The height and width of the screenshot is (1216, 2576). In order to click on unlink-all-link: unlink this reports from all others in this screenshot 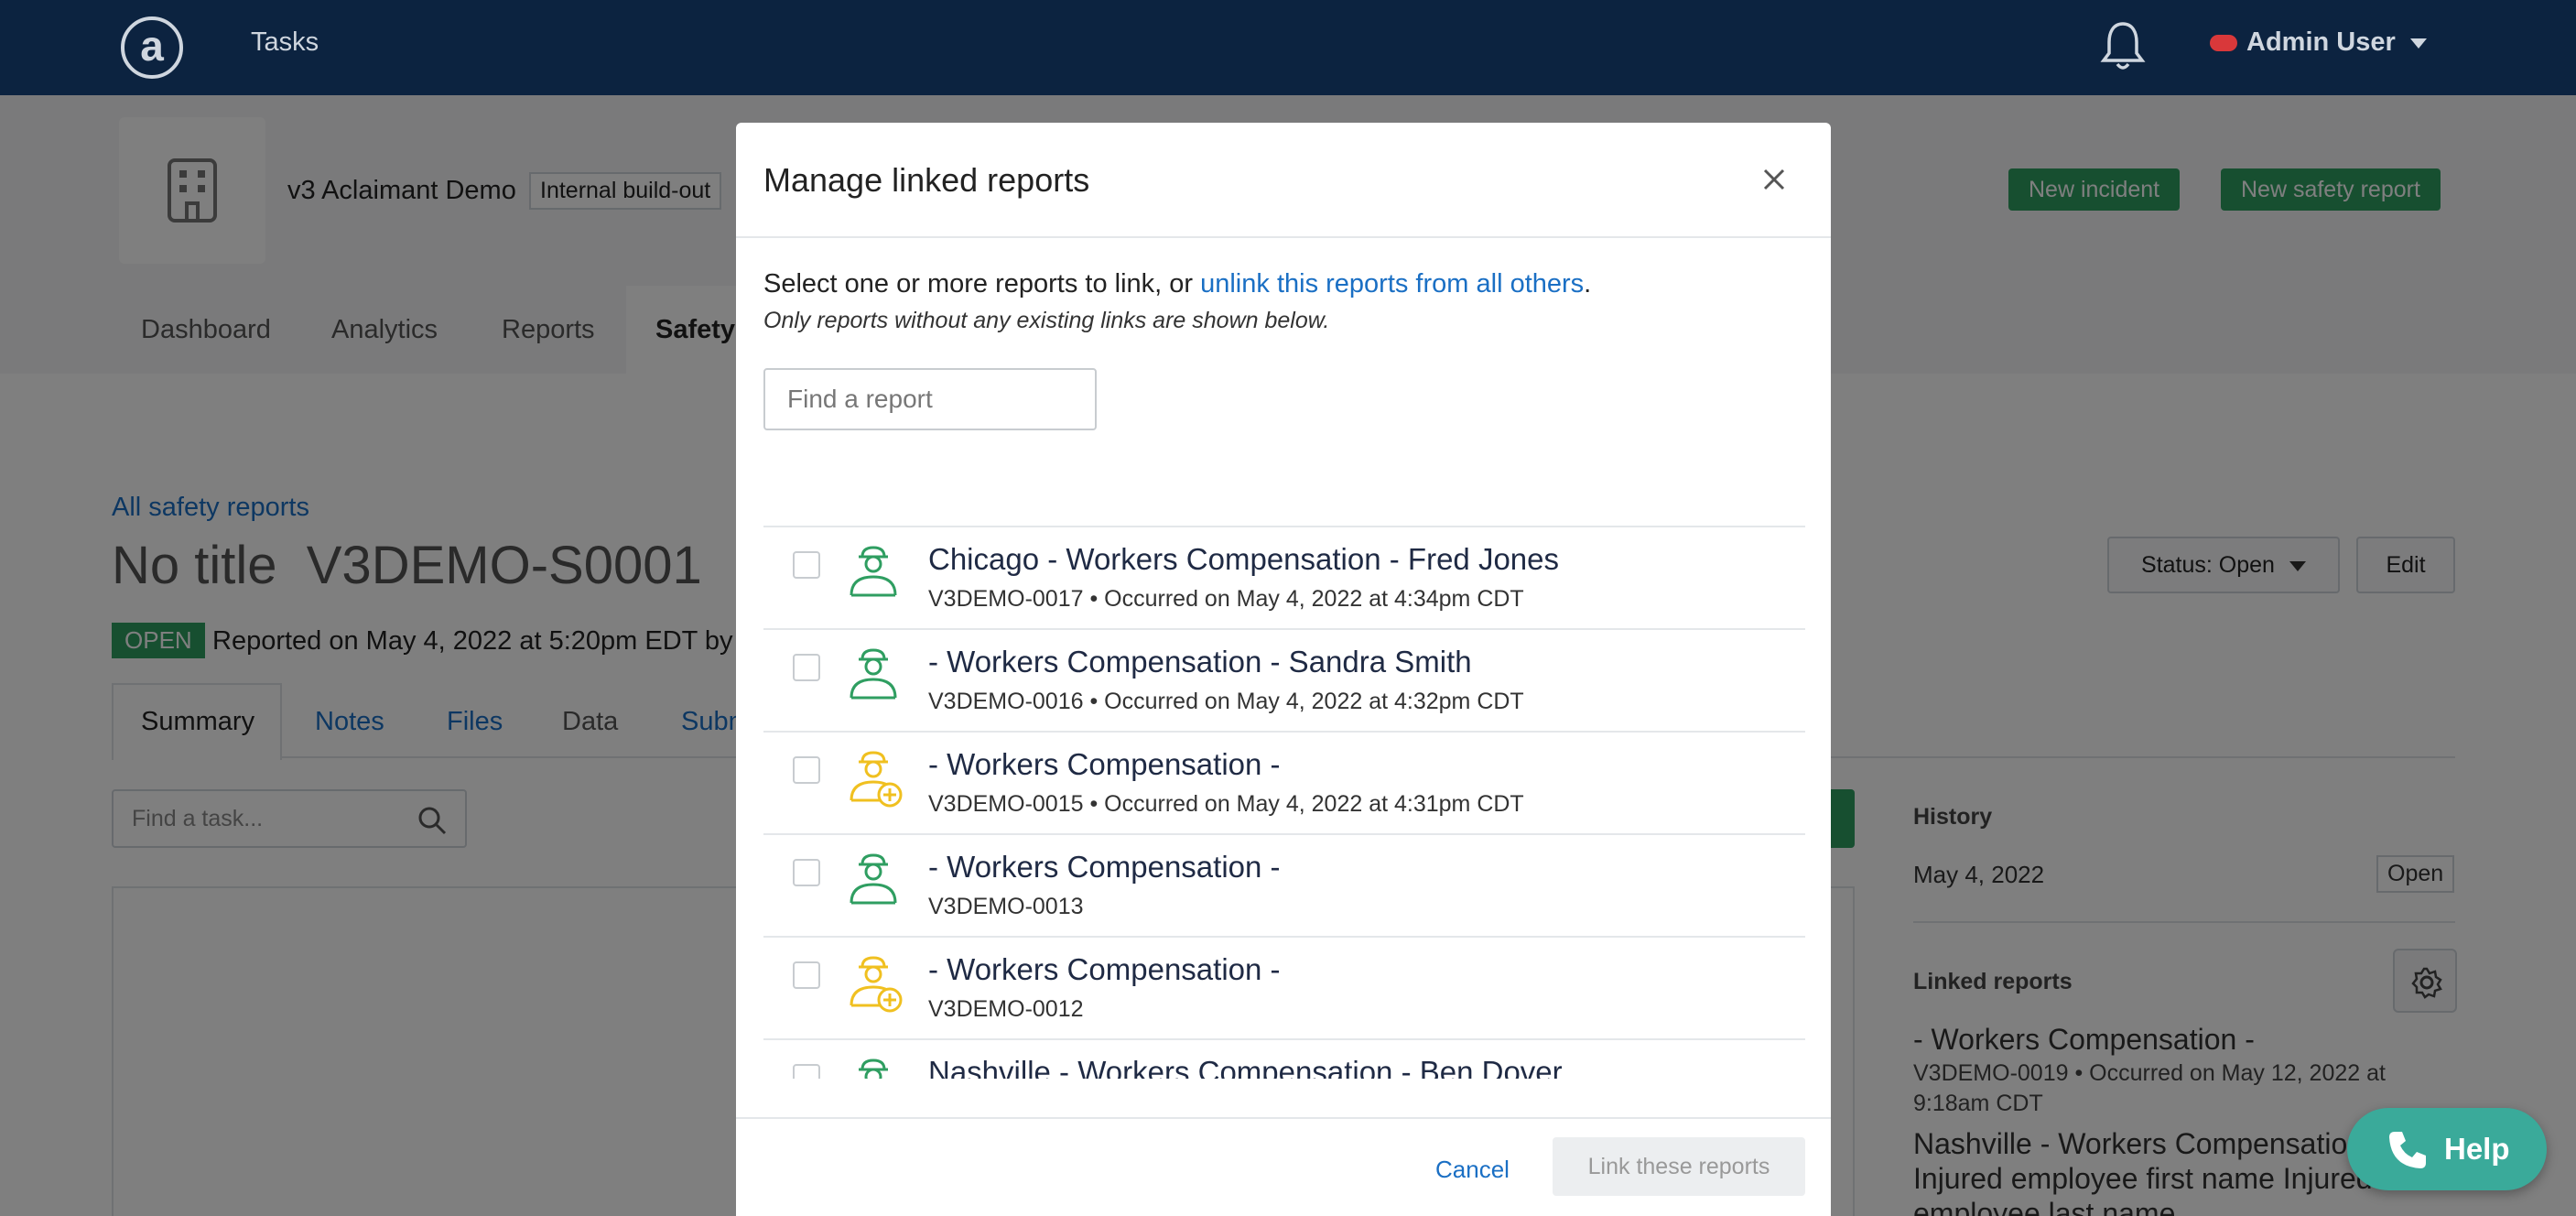, I will do `click(1392, 284)`.